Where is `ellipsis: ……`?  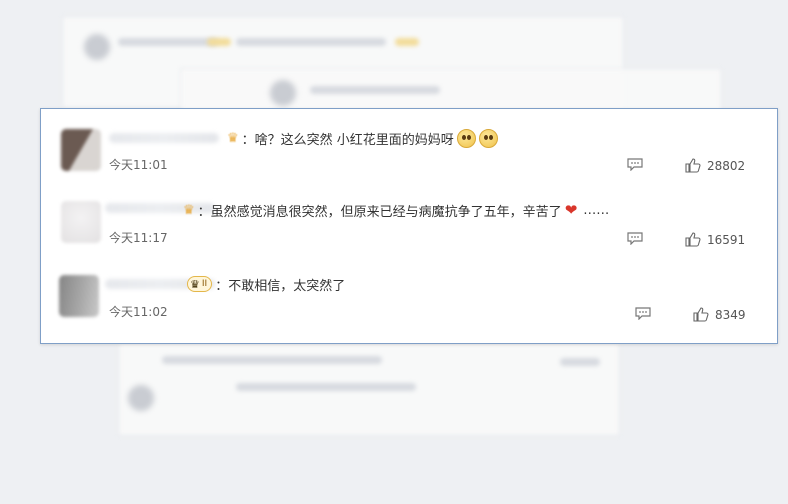
ellipsis: …… is located at coordinates (596, 210).